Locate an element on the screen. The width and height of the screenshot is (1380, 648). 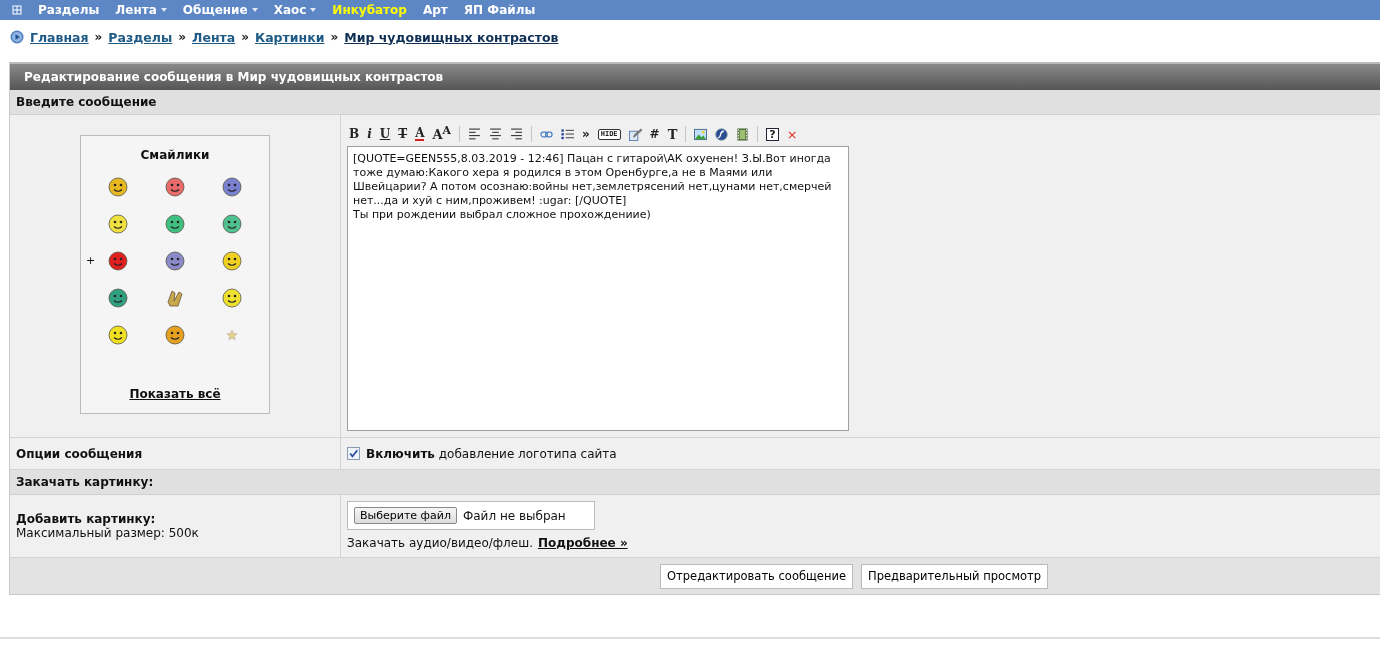
section-header: Введите сообщение is located at coordinates (695, 102).